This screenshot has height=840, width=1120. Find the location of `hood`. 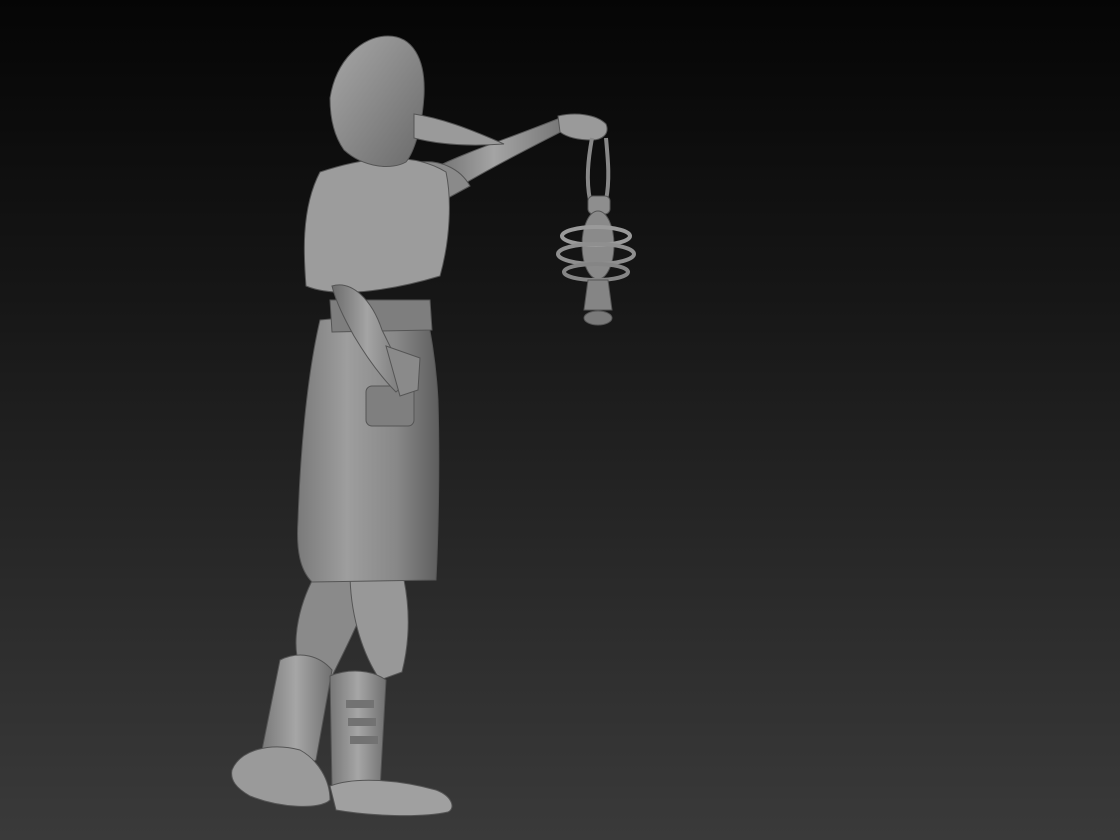

hood is located at coordinates (417, 101).